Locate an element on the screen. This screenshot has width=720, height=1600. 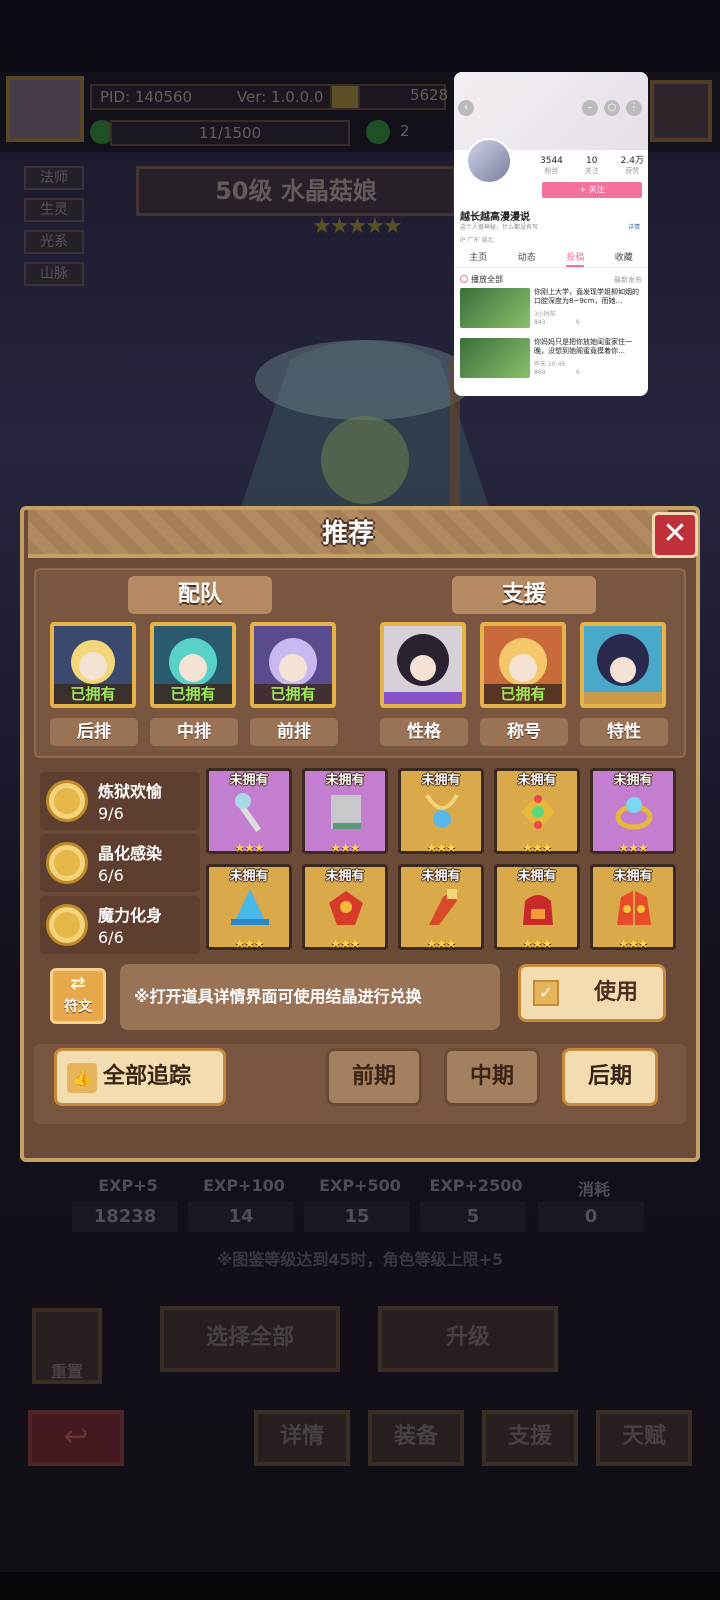
bio-more-link: 详情 is located at coordinates (634, 226).